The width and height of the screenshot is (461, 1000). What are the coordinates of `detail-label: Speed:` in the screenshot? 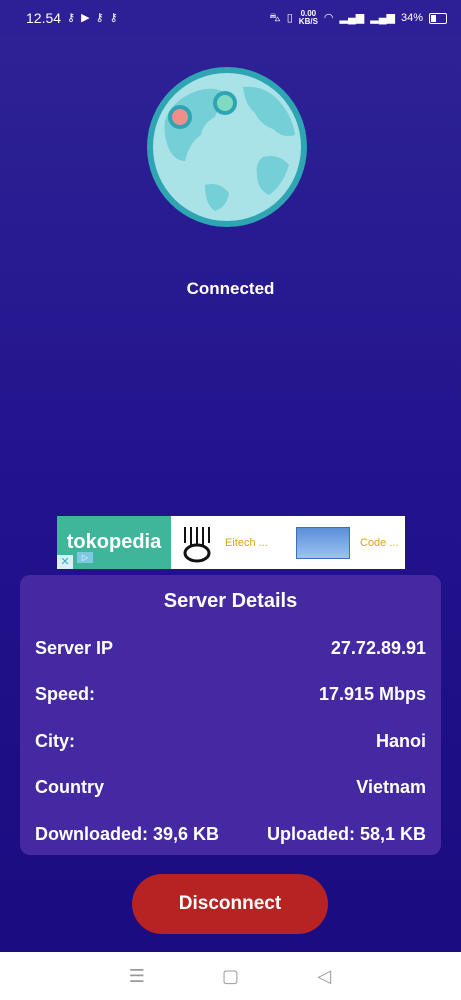 It's located at (65, 694).